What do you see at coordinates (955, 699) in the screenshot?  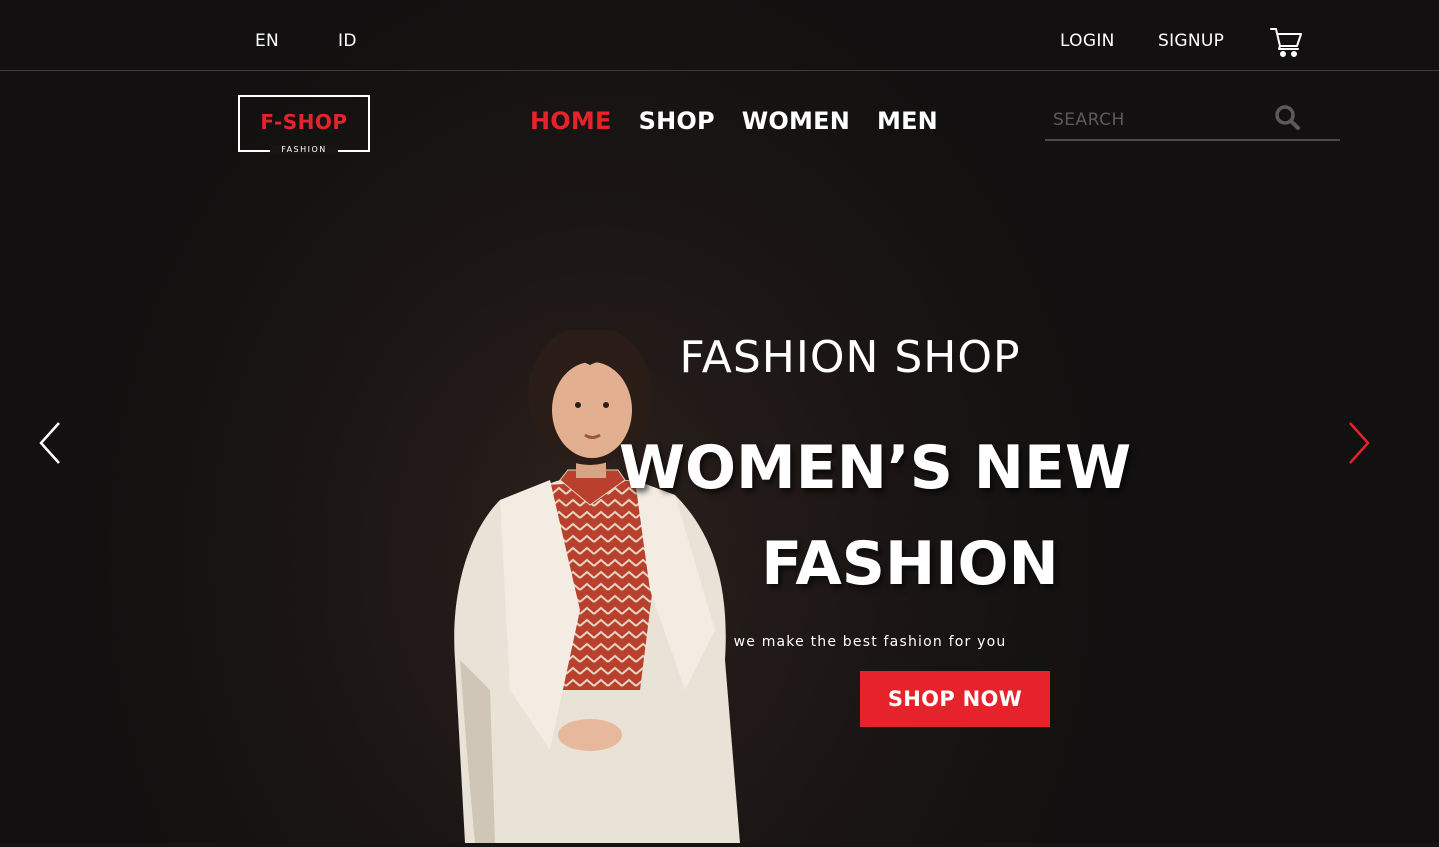 I see `shop-now-button: SHOP NOW` at bounding box center [955, 699].